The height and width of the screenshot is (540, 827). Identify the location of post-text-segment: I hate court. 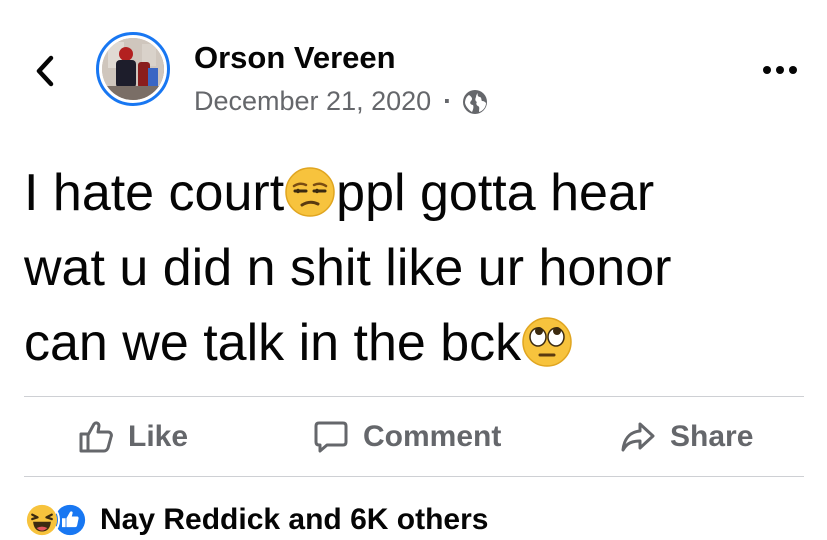
(154, 193).